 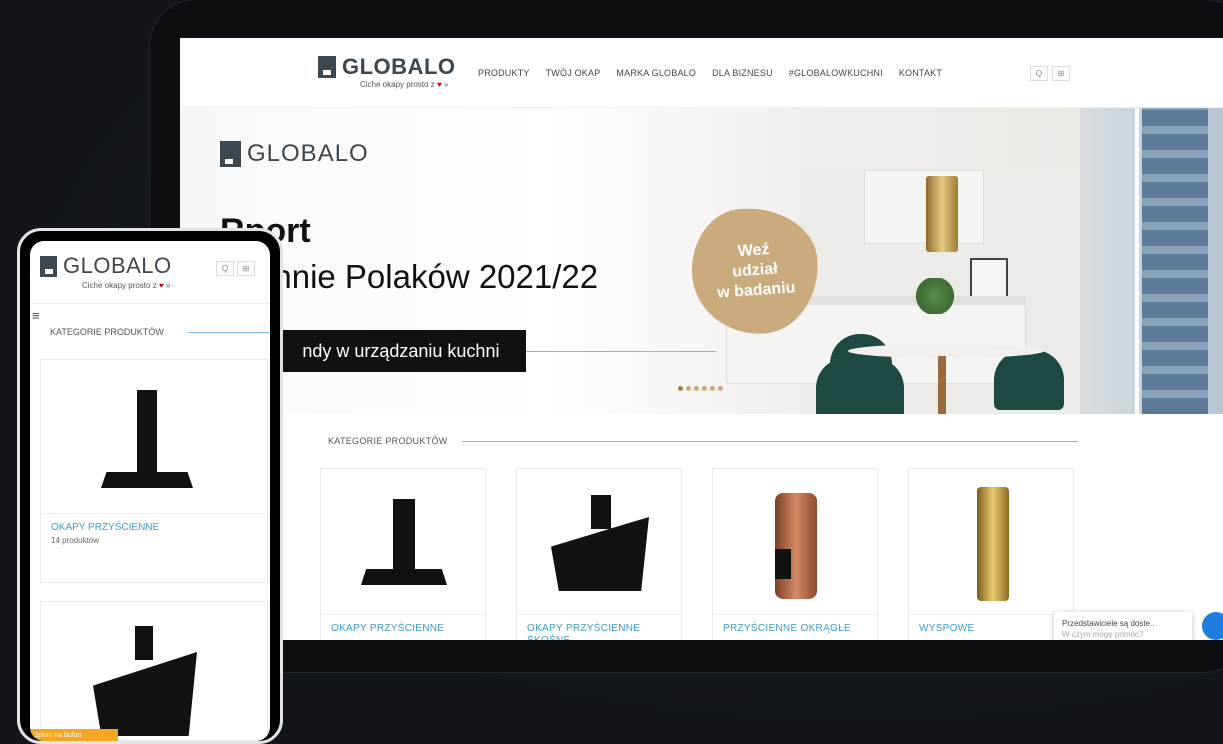 What do you see at coordinates (942, 385) in the screenshot?
I see `table-leg-image` at bounding box center [942, 385].